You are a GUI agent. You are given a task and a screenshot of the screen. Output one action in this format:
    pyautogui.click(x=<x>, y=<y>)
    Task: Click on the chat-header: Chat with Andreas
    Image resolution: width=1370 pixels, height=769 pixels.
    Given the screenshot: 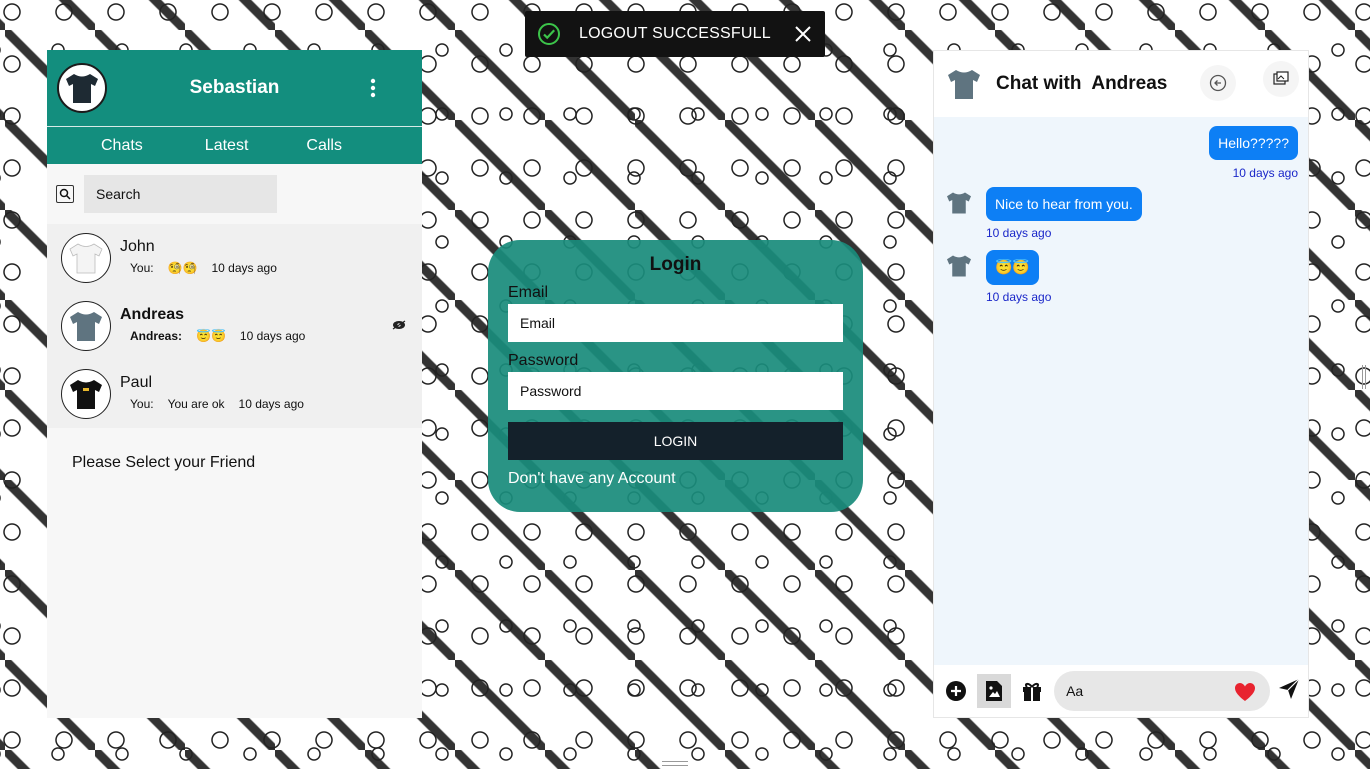 What is the action you would take?
    pyautogui.click(x=1121, y=84)
    